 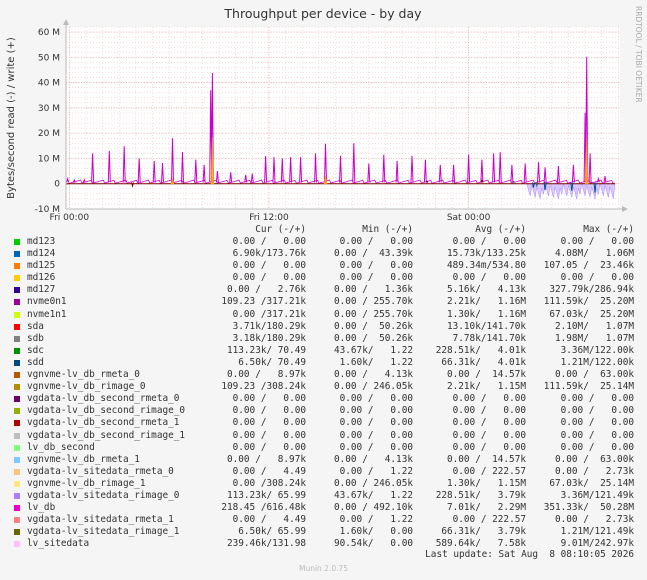 What do you see at coordinates (11, 118) in the screenshot?
I see `y-axis-label: Bytes/second read (-) / write (+)` at bounding box center [11, 118].